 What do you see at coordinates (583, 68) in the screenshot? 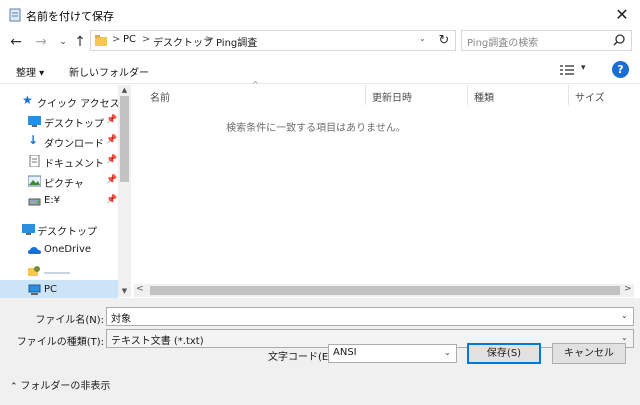
I see `view-dropdown-icon: ▾` at bounding box center [583, 68].